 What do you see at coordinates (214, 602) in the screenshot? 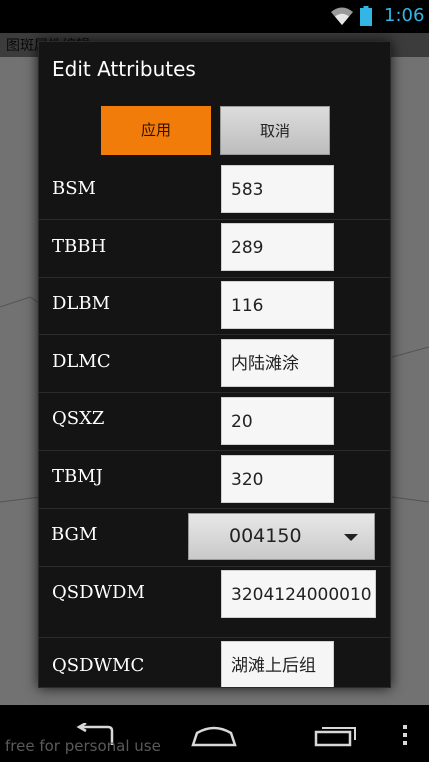
I see `field-row-qsdwdm: QSDWDM 3204124000010` at bounding box center [214, 602].